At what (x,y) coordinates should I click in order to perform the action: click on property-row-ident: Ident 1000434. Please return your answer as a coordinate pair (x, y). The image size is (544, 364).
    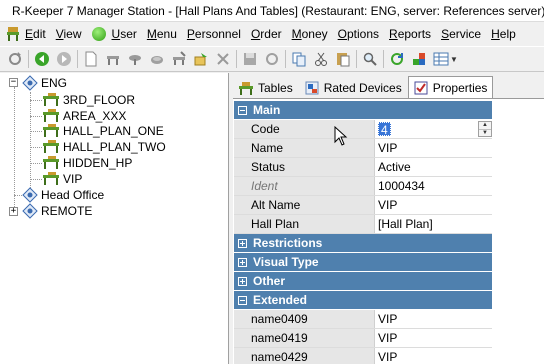
    Looking at the image, I should click on (363, 186).